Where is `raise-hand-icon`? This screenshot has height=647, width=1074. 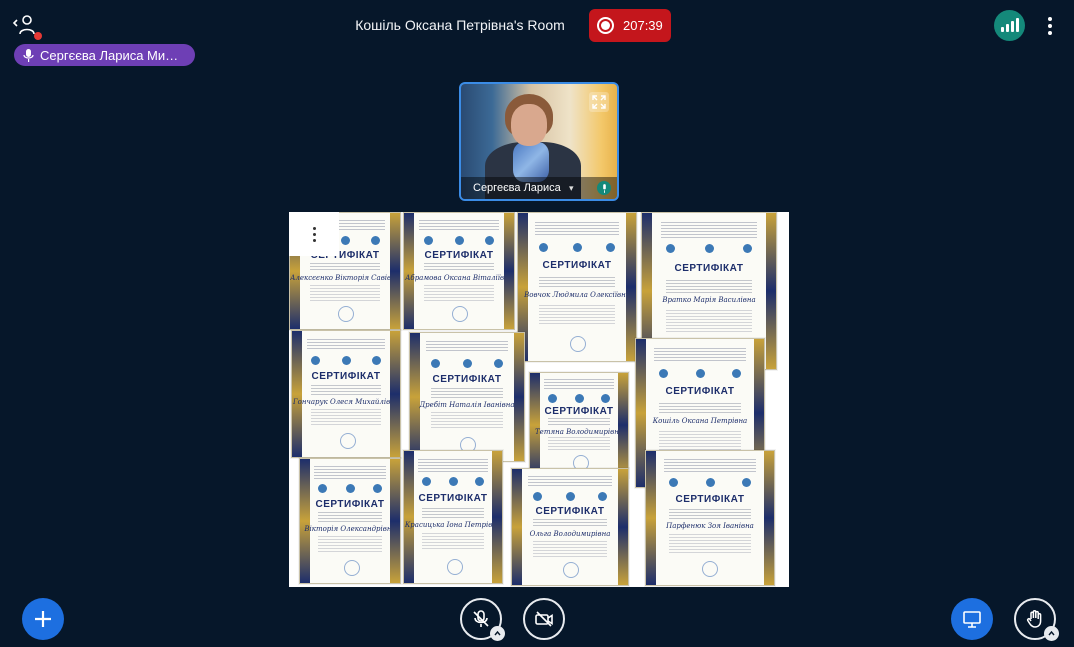
raise-hand-icon is located at coordinates (1034, 619).